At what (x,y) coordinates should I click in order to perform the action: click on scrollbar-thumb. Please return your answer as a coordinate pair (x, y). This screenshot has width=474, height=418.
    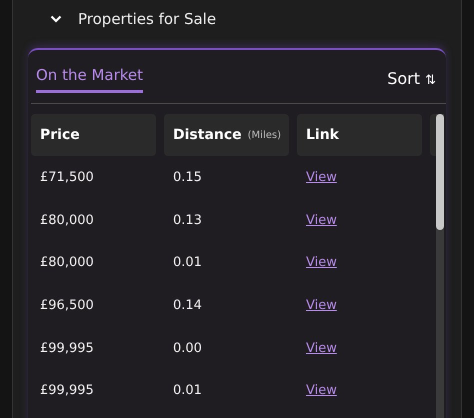
    Looking at the image, I should click on (440, 172).